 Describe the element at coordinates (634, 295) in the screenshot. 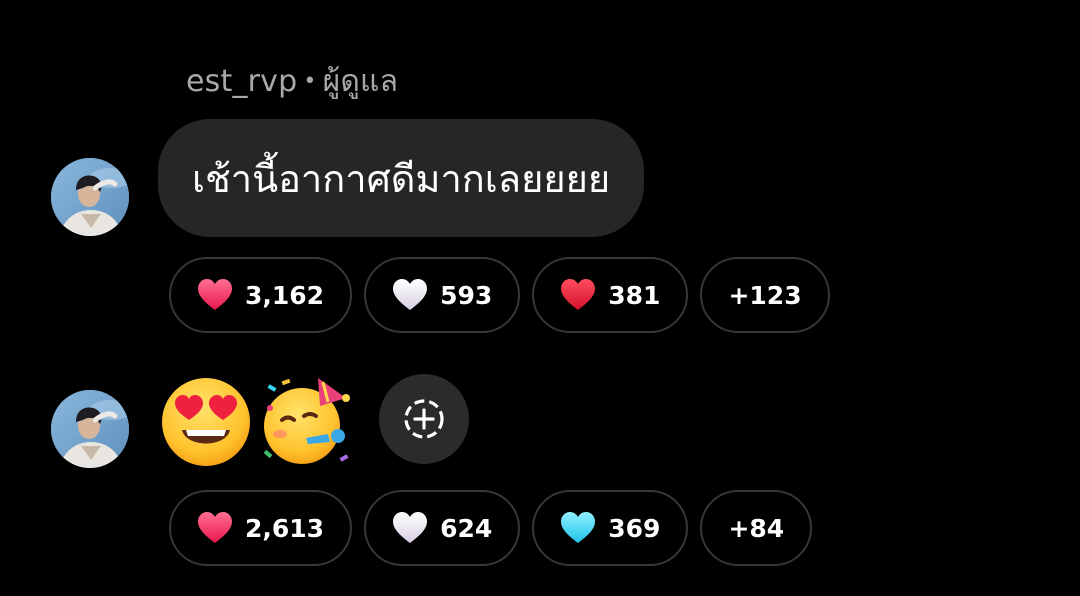

I see `reaction-count: 381` at that location.